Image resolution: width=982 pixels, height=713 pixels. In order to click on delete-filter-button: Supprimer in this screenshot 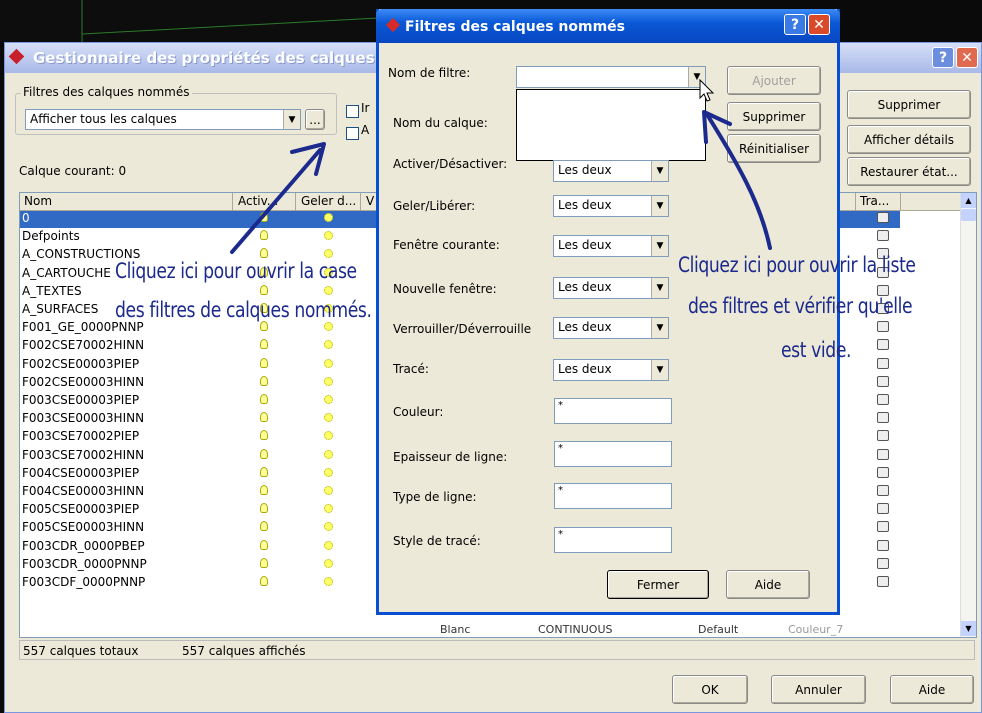, I will do `click(774, 116)`.